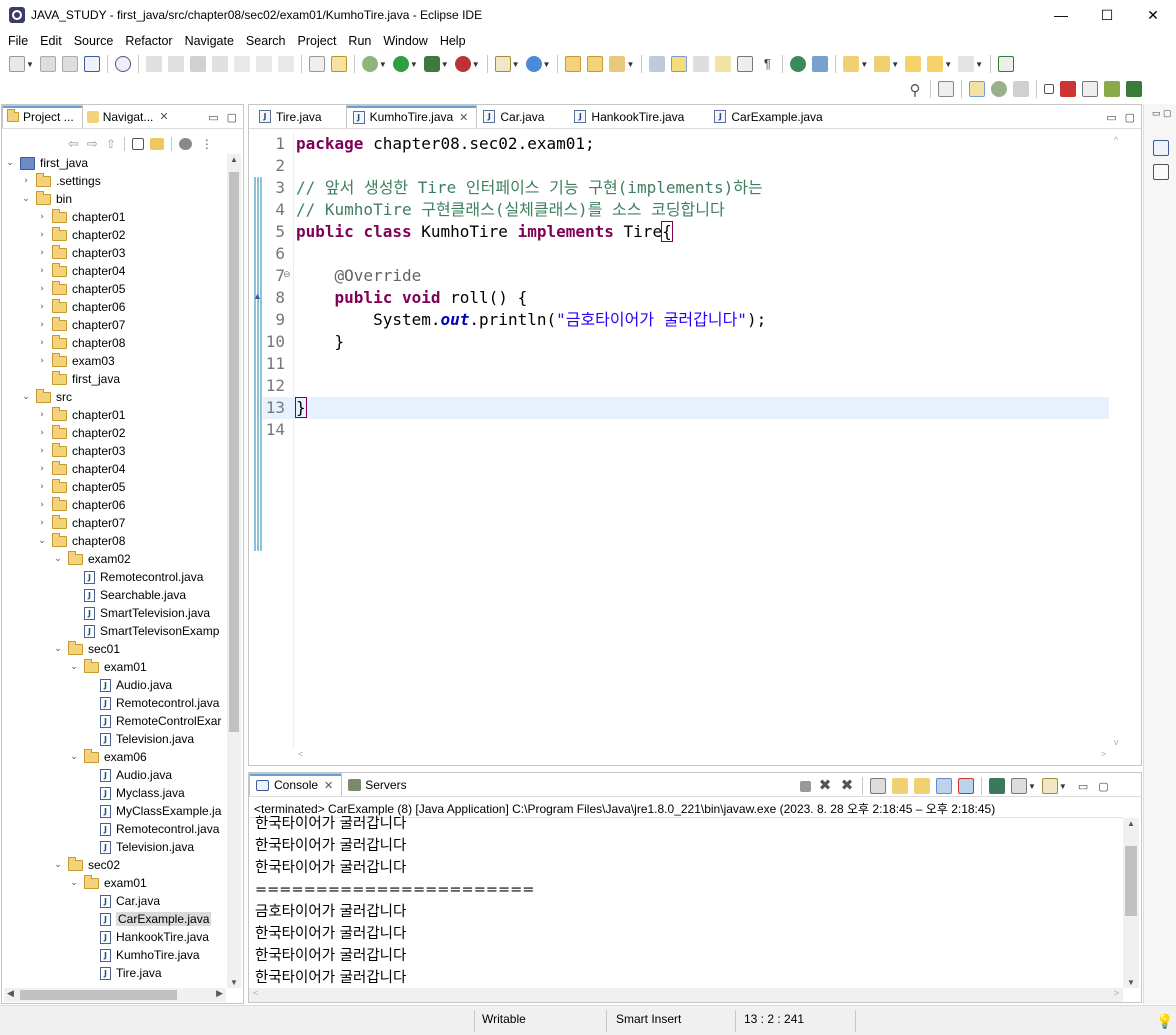  Describe the element at coordinates (502, 64) in the screenshot. I see `new-java-project-icon` at that location.